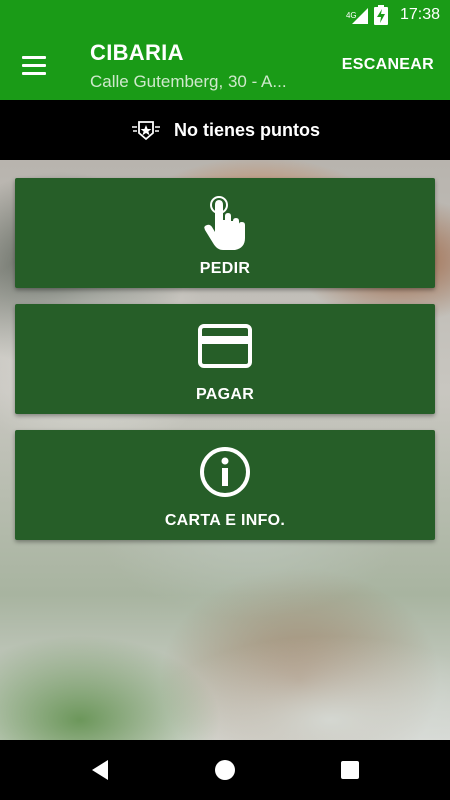 The image size is (450, 800). I want to click on status-bar: 4G 17:38, so click(225, 15).